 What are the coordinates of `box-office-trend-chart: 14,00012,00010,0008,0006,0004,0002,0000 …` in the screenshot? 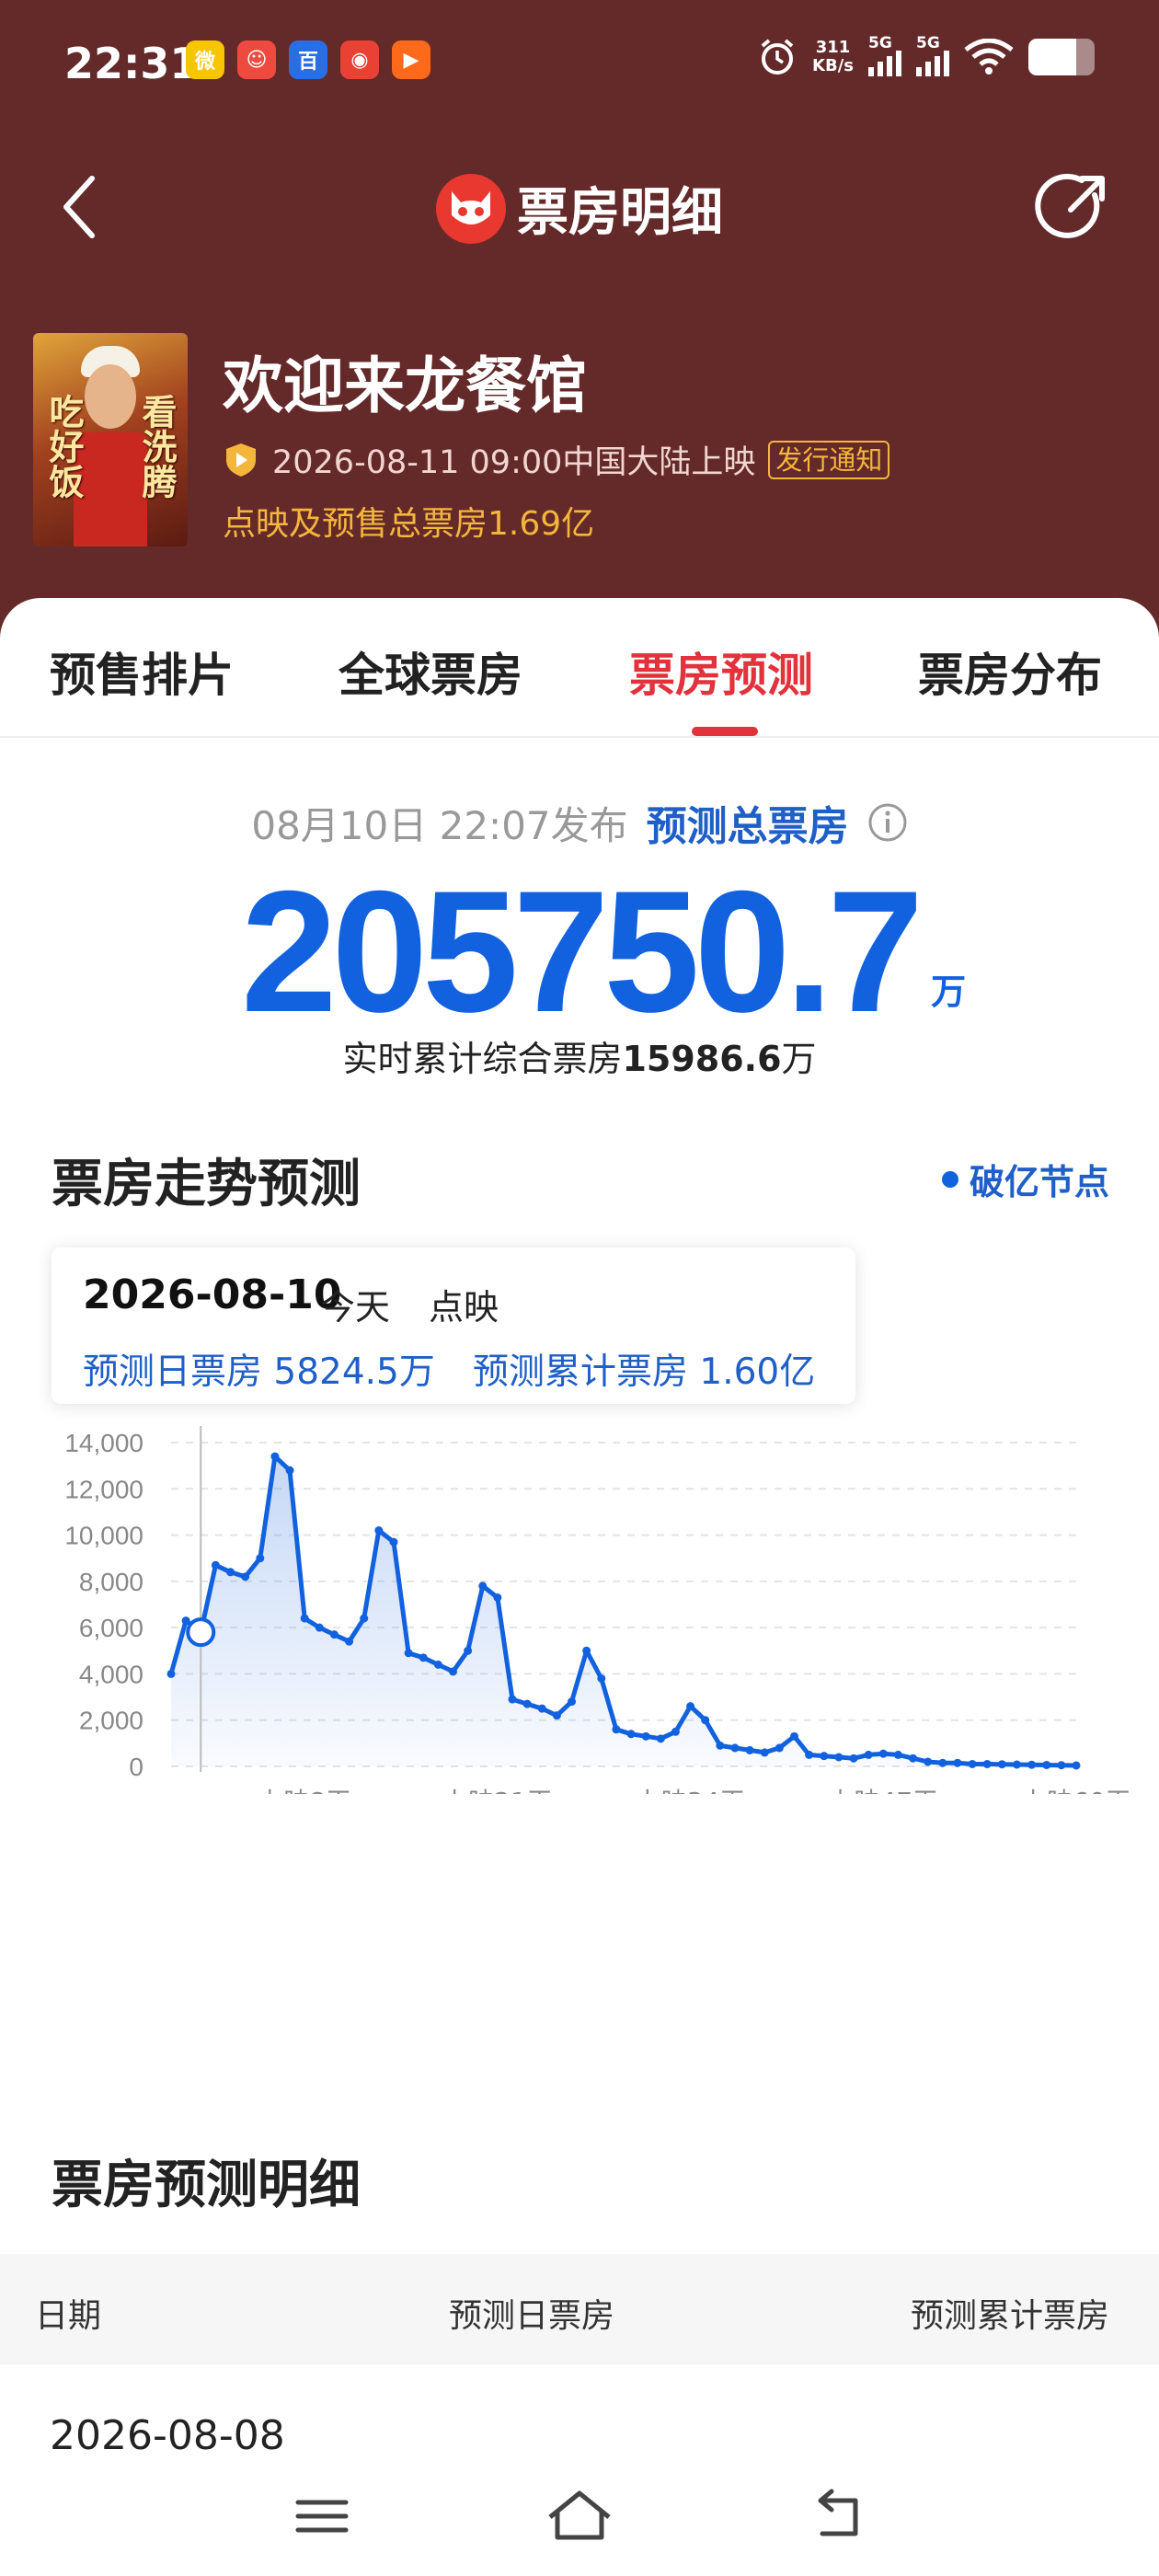 It's located at (579, 1610).